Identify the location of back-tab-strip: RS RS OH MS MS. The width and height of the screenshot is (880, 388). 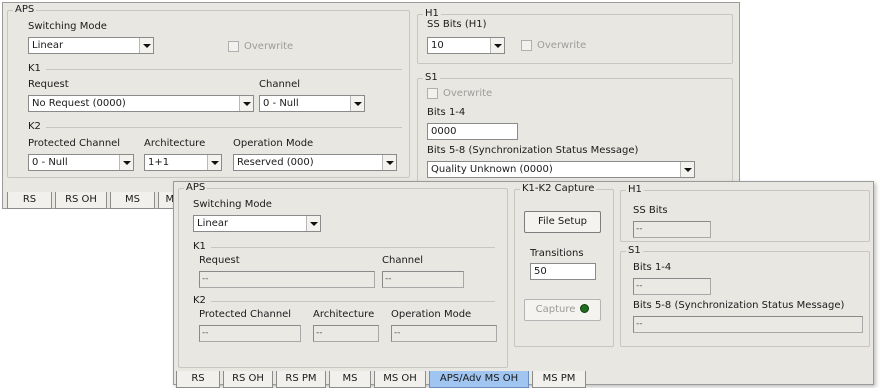
(97, 200).